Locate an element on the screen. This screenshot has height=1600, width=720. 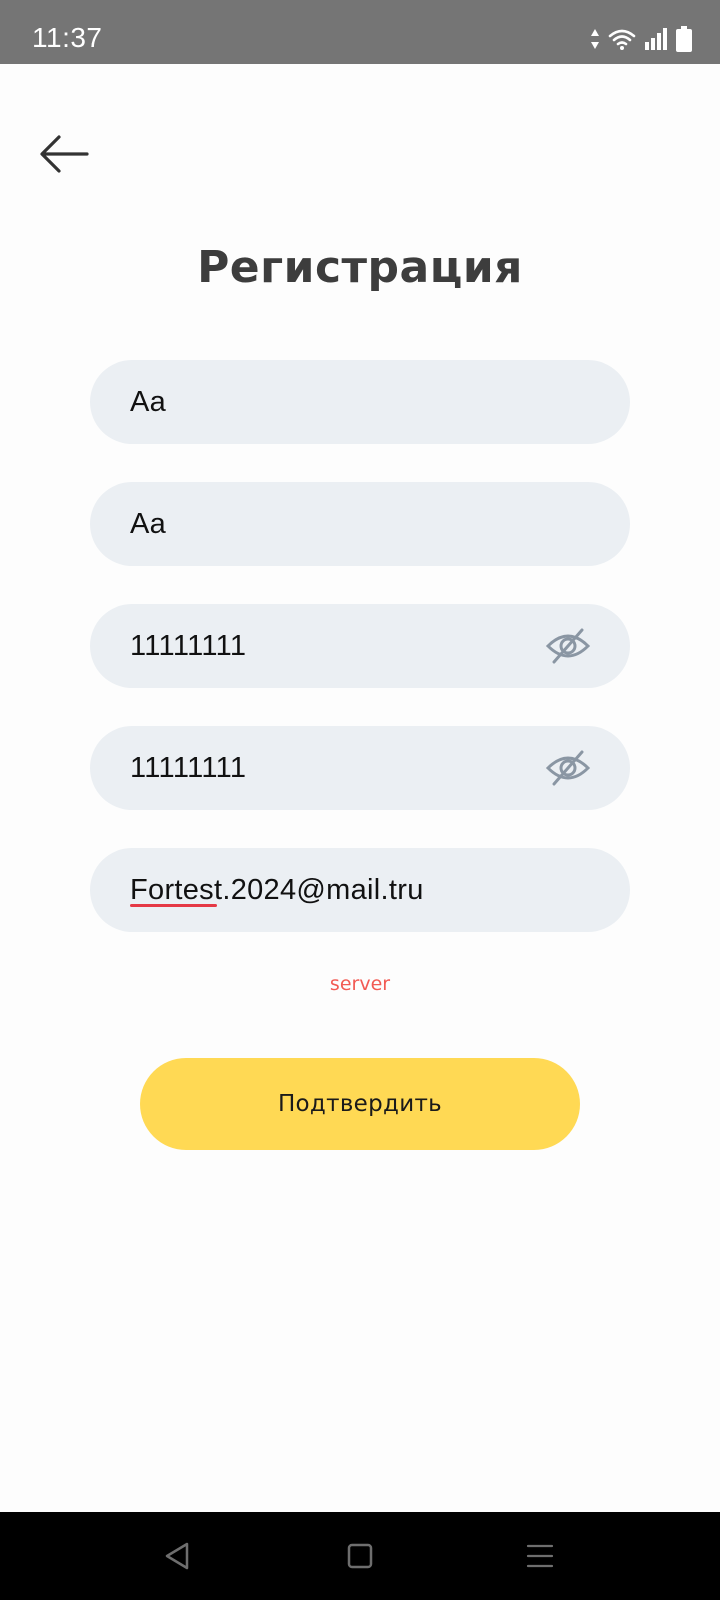
nav-menu-button is located at coordinates (540, 1556).